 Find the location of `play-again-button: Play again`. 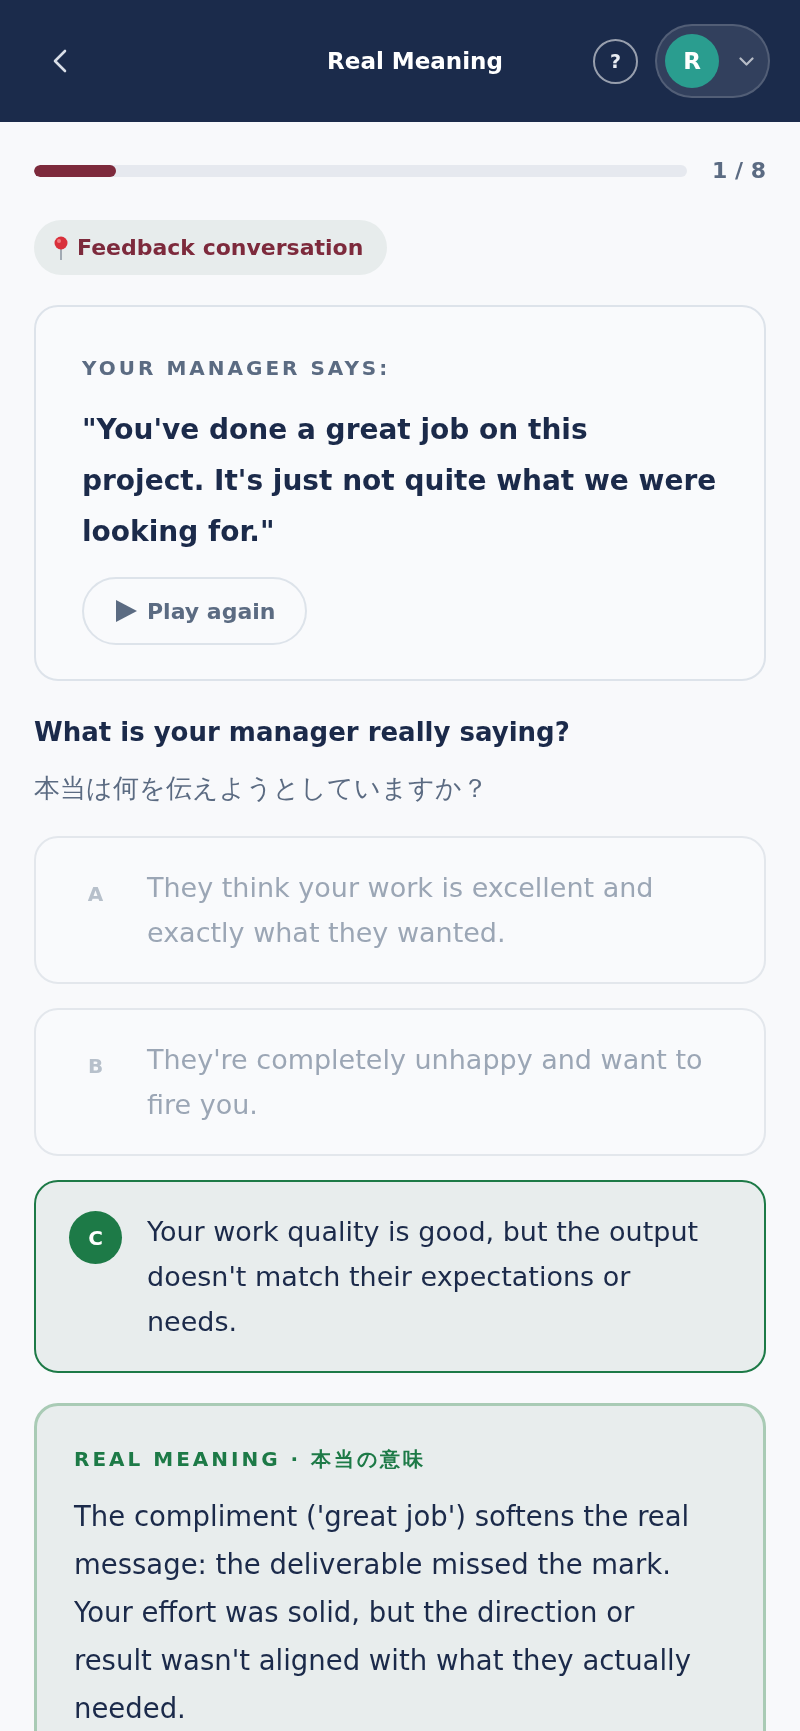

play-again-button: Play again is located at coordinates (195, 611).